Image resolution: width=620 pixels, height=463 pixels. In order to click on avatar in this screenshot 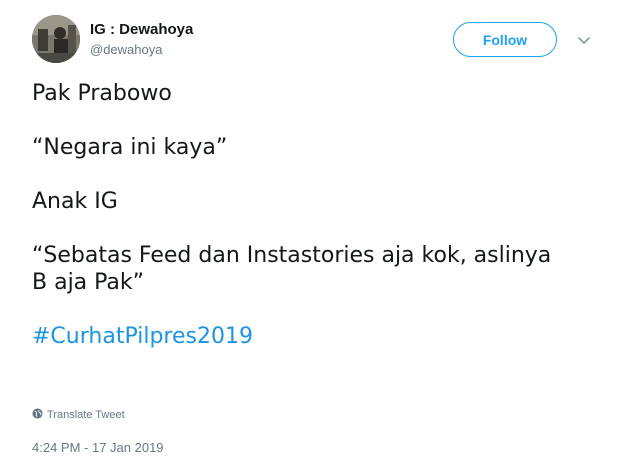, I will do `click(56, 39)`.